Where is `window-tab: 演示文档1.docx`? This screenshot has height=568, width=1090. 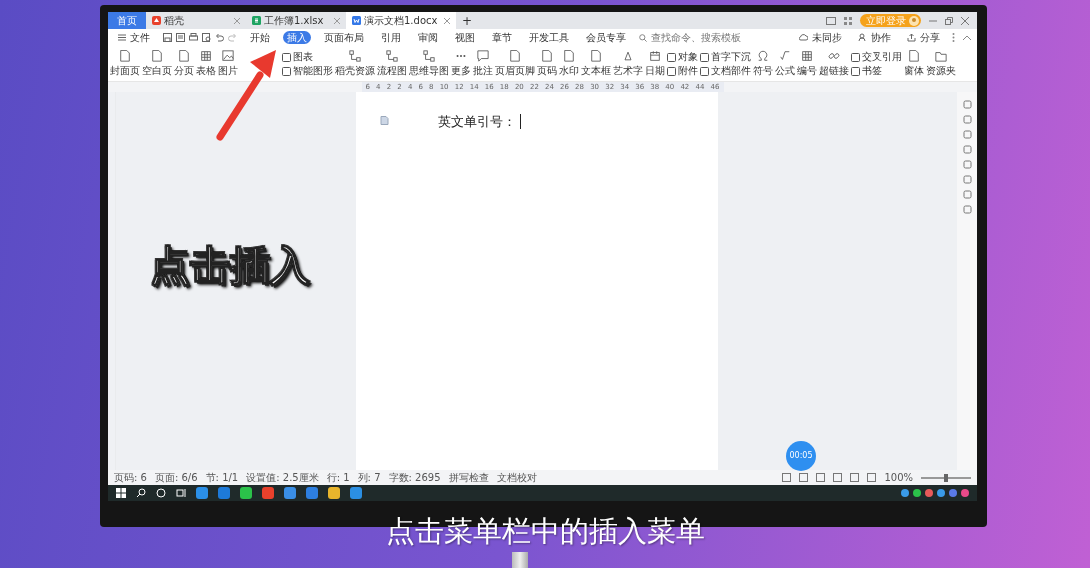 window-tab: 演示文档1.docx is located at coordinates (401, 20).